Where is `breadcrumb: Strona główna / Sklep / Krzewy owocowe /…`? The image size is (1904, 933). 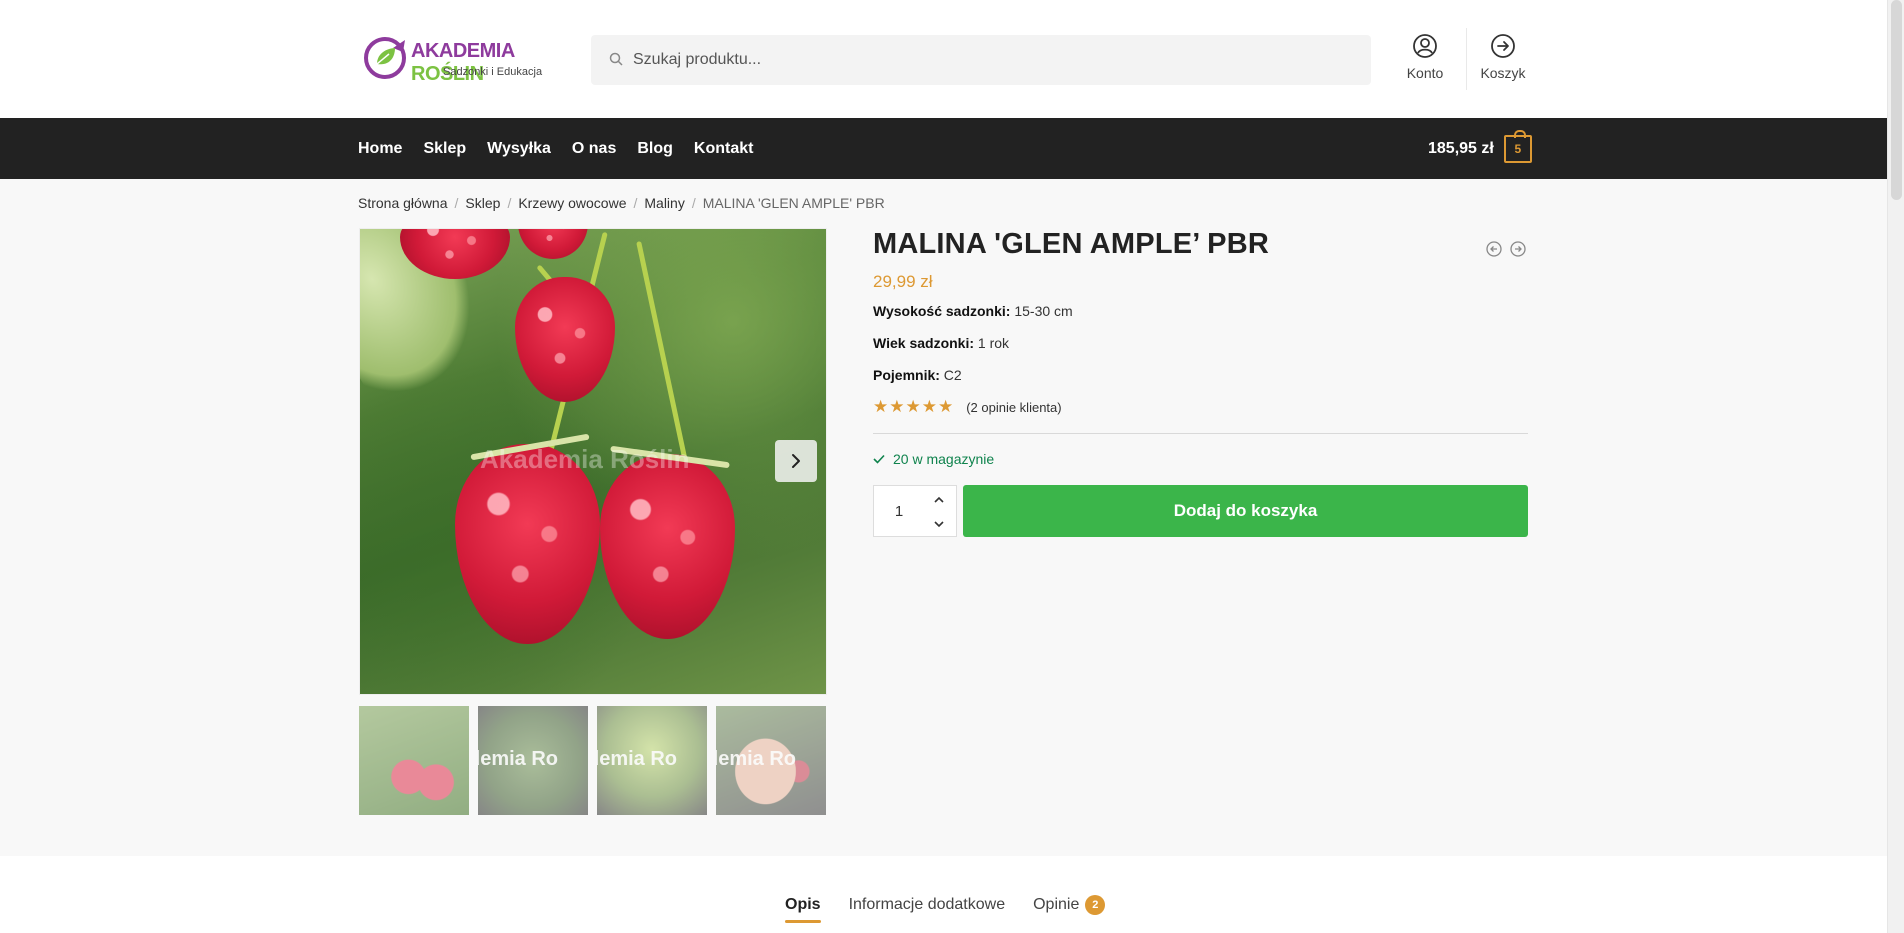
breadcrumb: Strona główna / Sklep / Krzewy owocowe /… is located at coordinates (621, 203).